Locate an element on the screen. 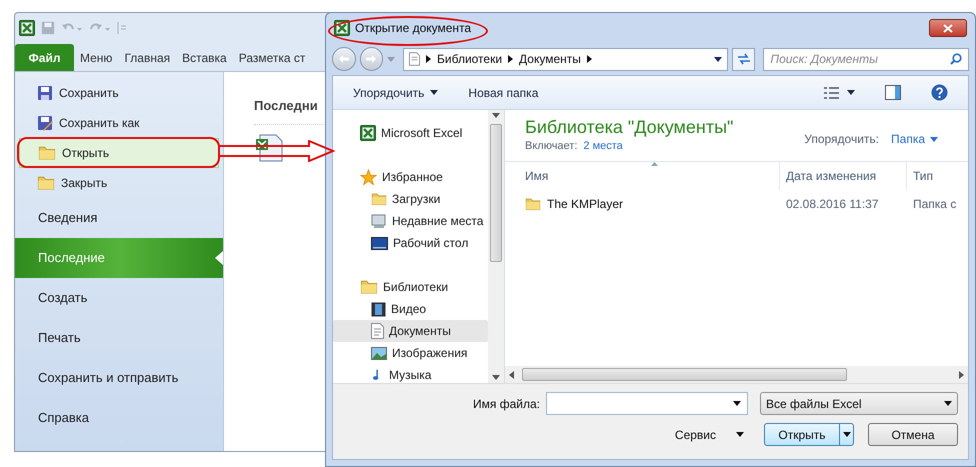 The image size is (976, 467). menu-item: Сохранить как is located at coordinates (119, 123).